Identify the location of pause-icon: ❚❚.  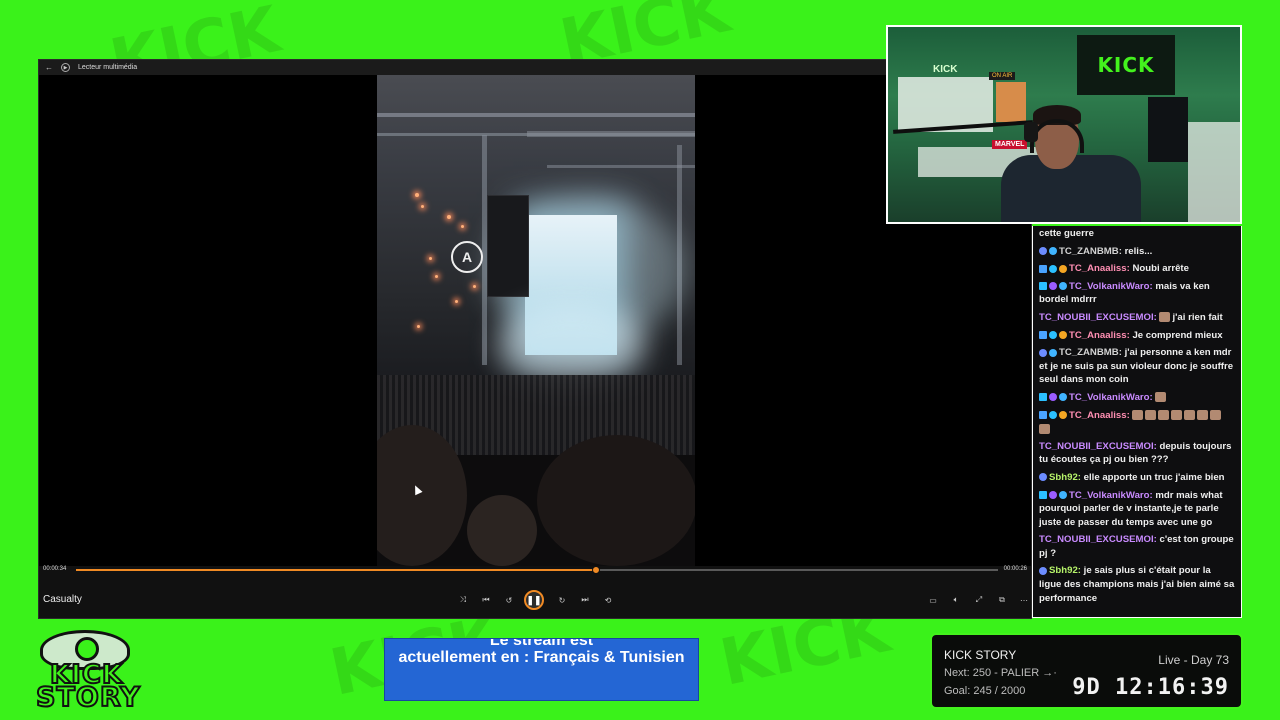
(534, 600).